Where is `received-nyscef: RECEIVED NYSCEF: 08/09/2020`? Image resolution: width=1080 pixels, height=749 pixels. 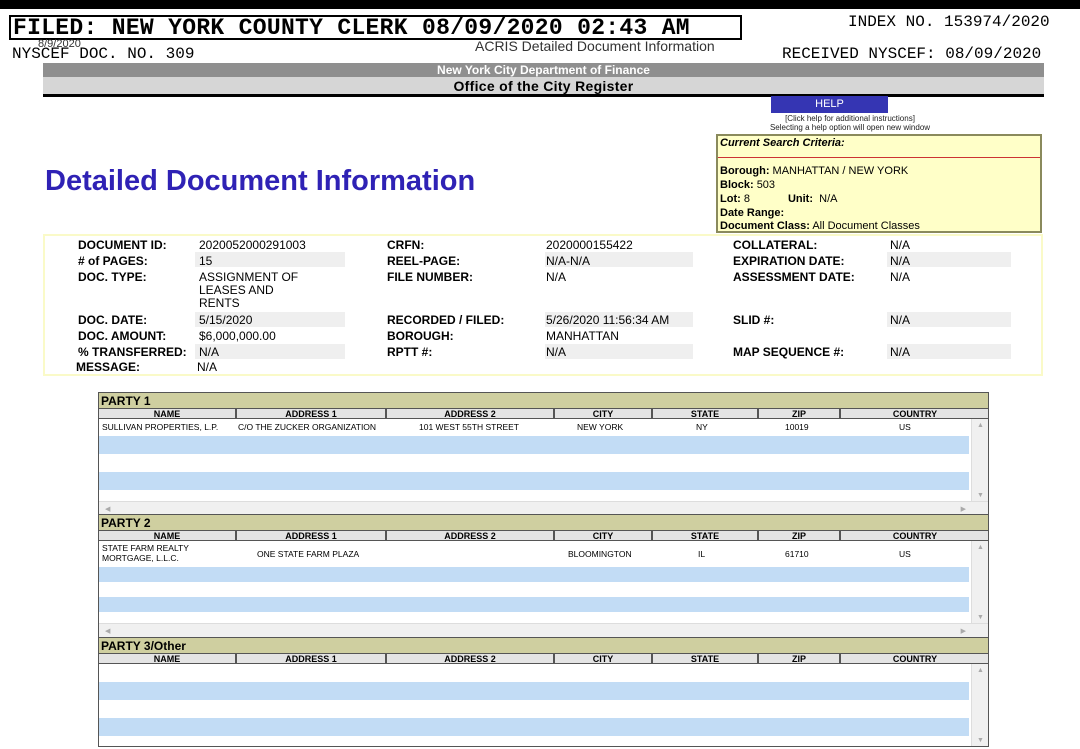 received-nyscef: RECEIVED NYSCEF: 08/09/2020 is located at coordinates (912, 54).